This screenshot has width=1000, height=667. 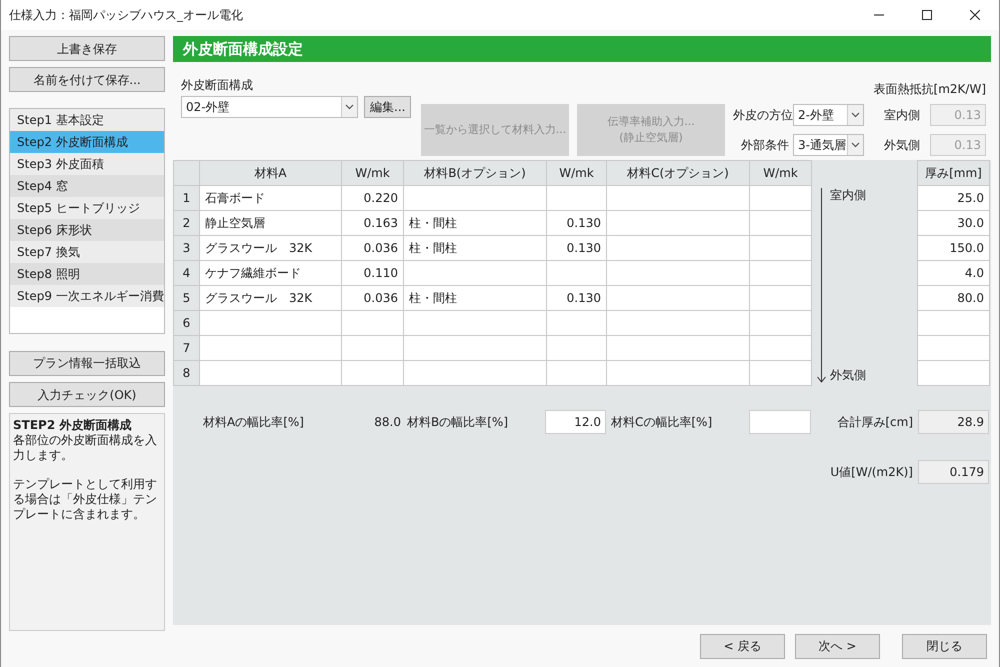 What do you see at coordinates (457, 422) in the screenshot?
I see `ratio-label: 材料Bの幅比率[%]` at bounding box center [457, 422].